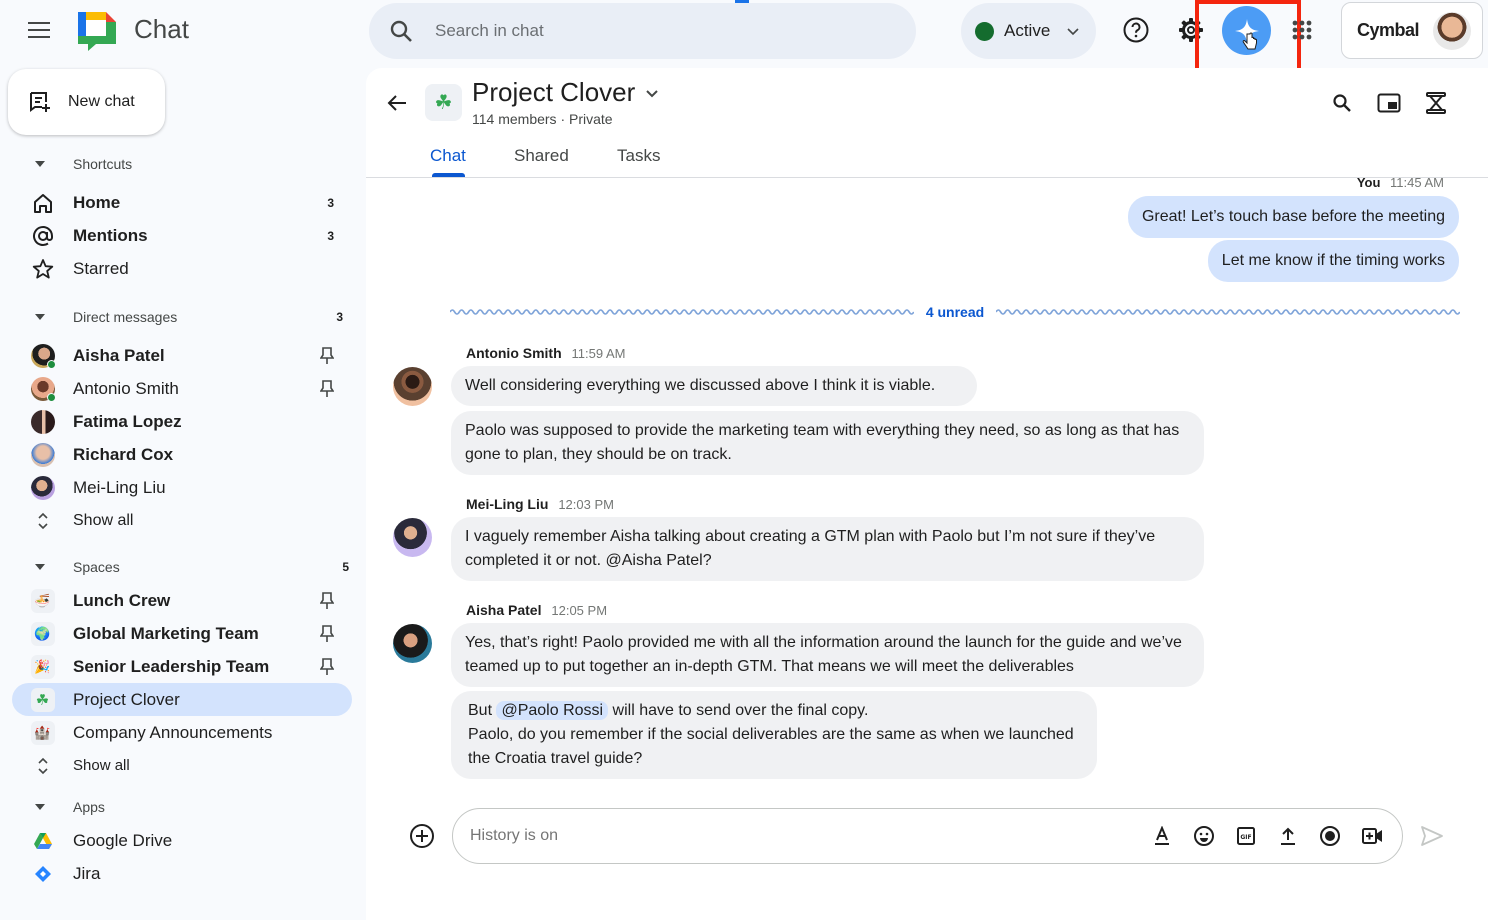 Image resolution: width=1488 pixels, height=920 pixels. I want to click on settings-button, so click(1191, 30).